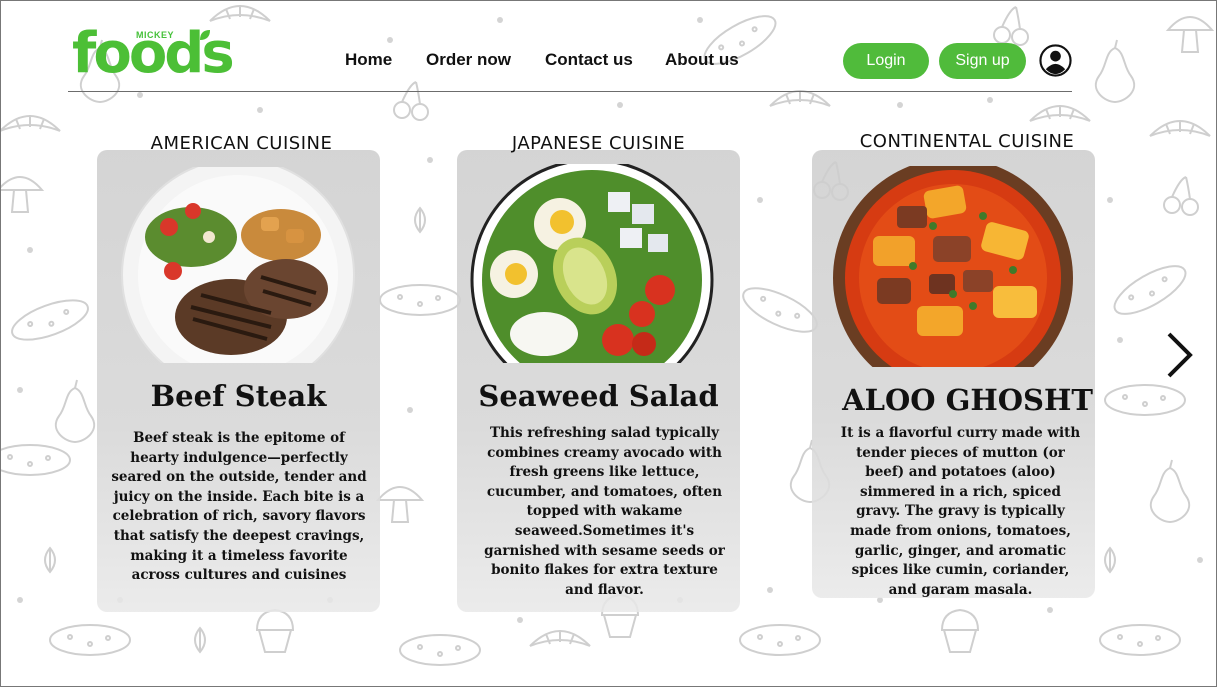 The height and width of the screenshot is (687, 1217). What do you see at coordinates (598, 396) in the screenshot?
I see `dish-title: Seaweed Salad` at bounding box center [598, 396].